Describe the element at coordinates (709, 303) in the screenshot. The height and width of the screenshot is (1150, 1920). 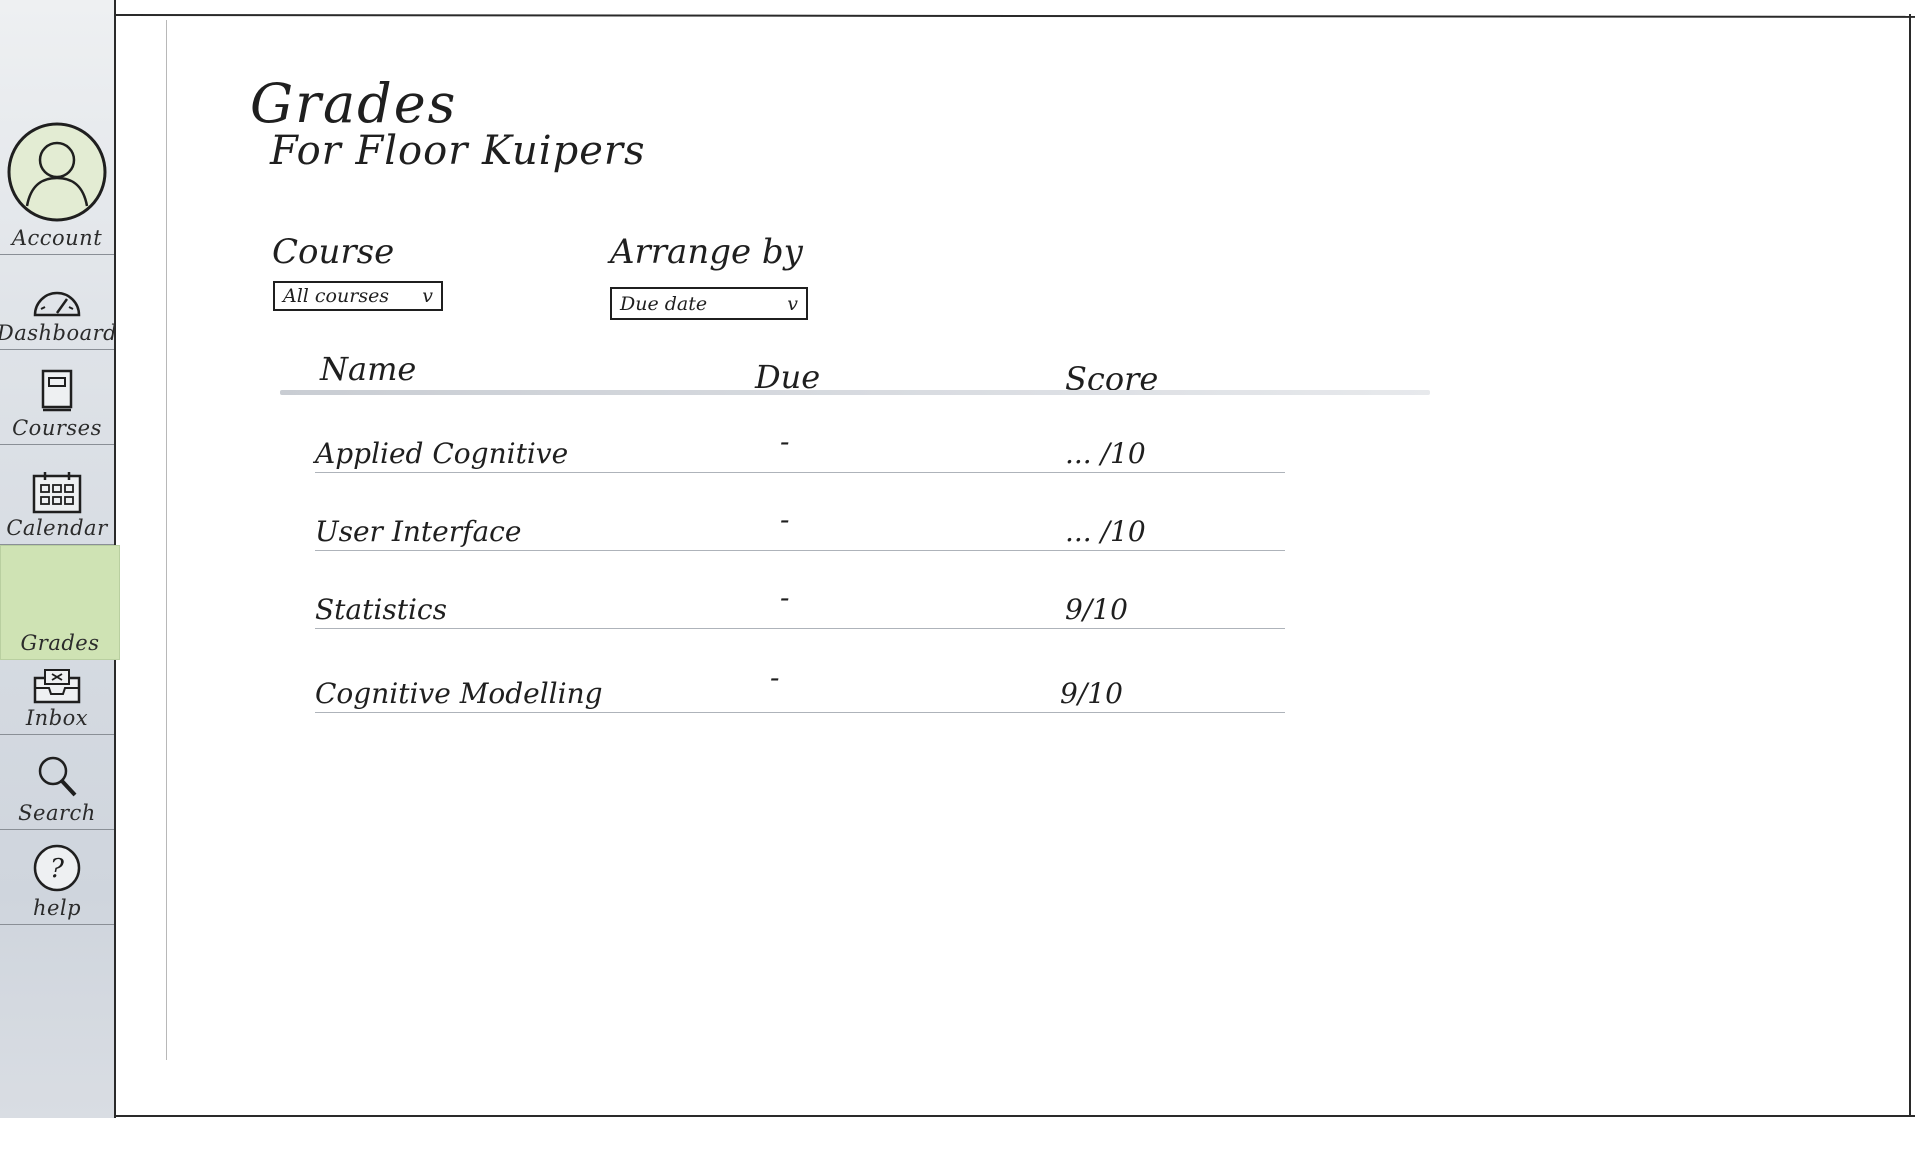
I see `arrange-select: Due date v` at that location.